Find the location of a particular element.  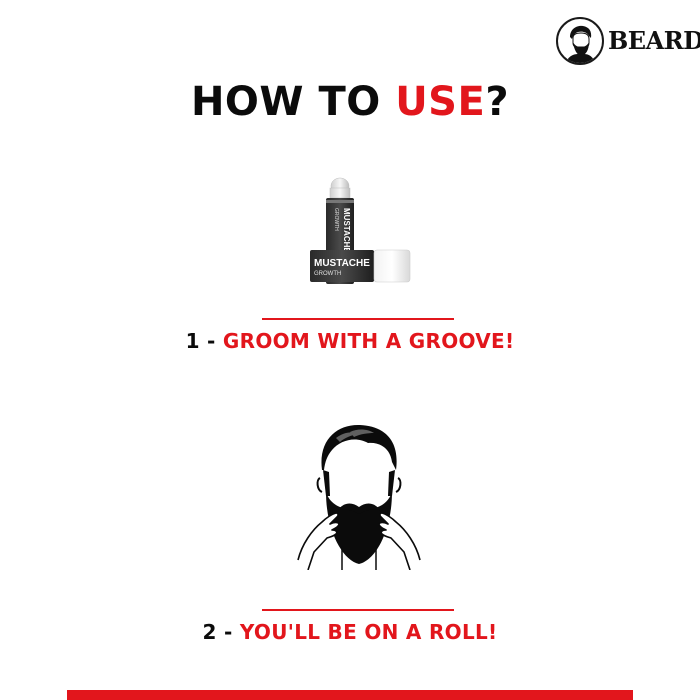

roll-on-bottle-icon: MUSTACHE GROWTH MUSTACHE GROWTH is located at coordinates (360, 230).